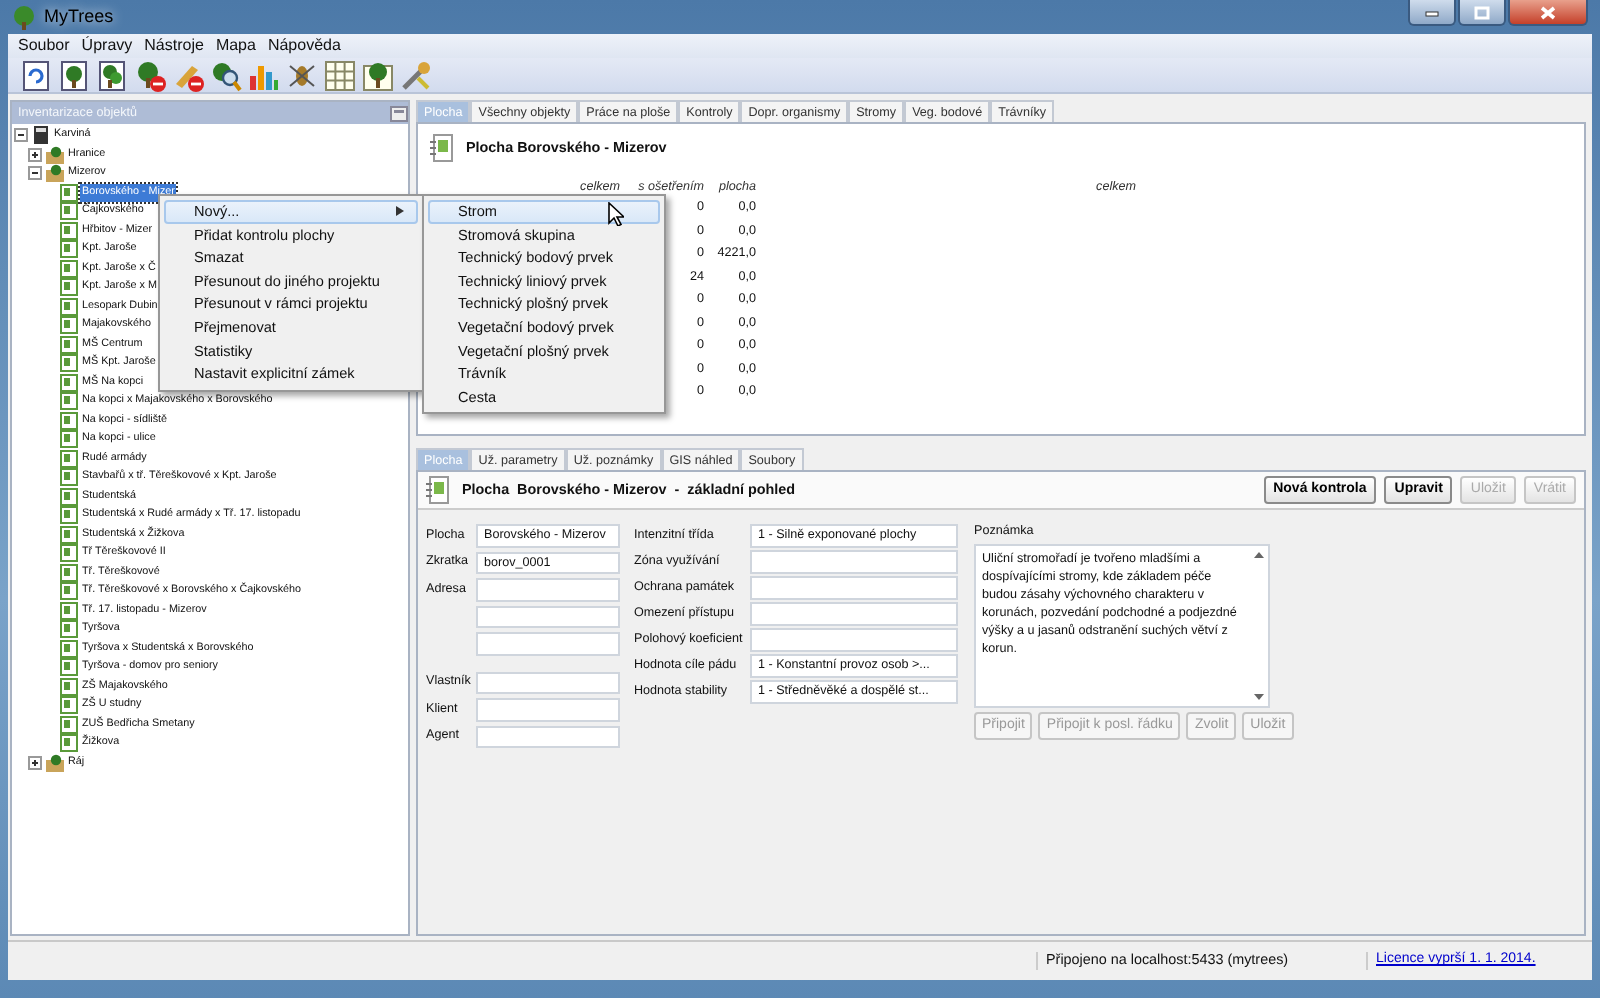 The image size is (1600, 998). I want to click on refresh-icon, so click(36, 75).